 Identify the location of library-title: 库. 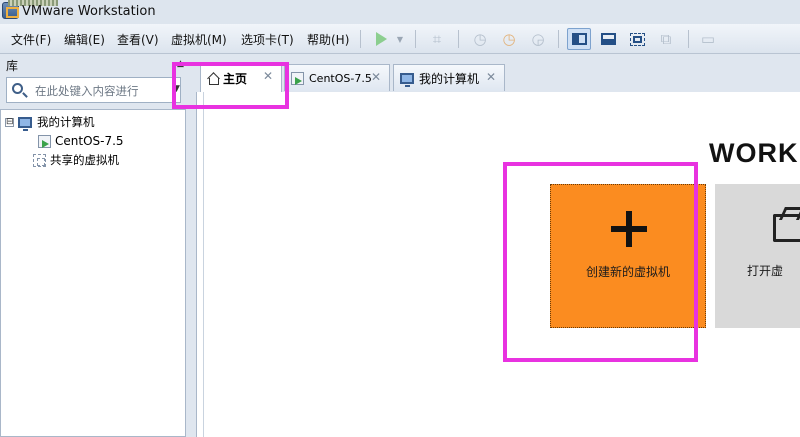
(12, 66).